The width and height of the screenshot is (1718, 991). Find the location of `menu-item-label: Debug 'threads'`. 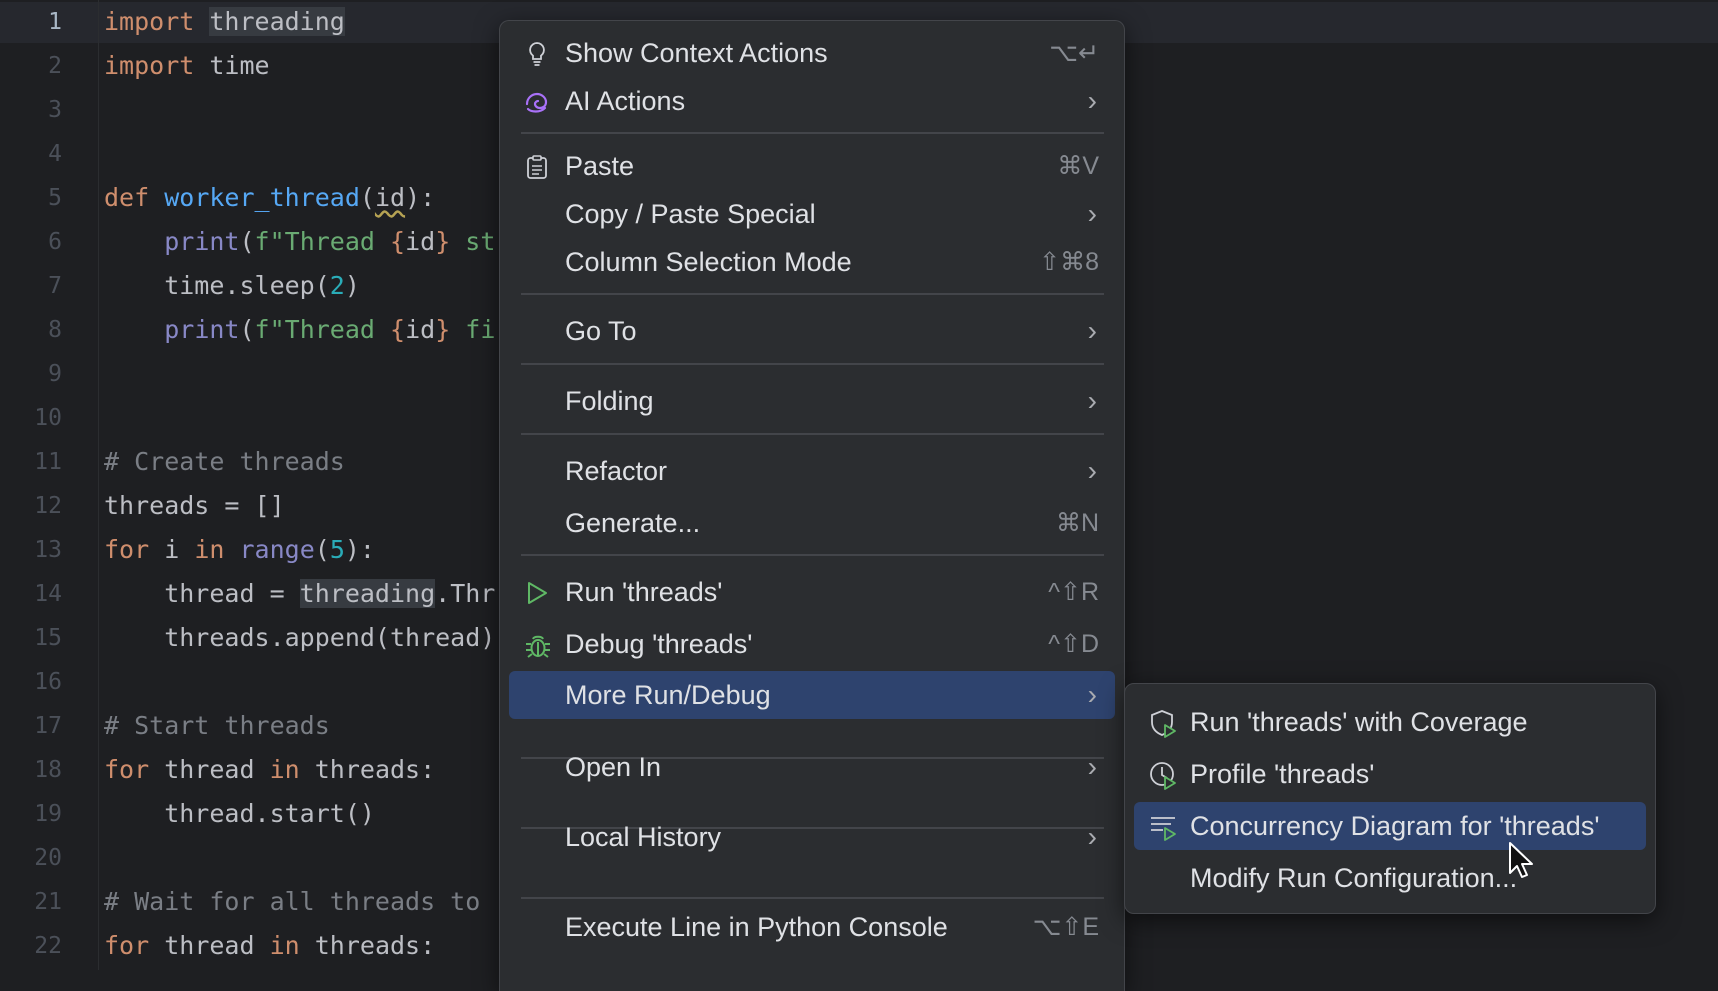

menu-item-label: Debug 'threads' is located at coordinates (658, 644).